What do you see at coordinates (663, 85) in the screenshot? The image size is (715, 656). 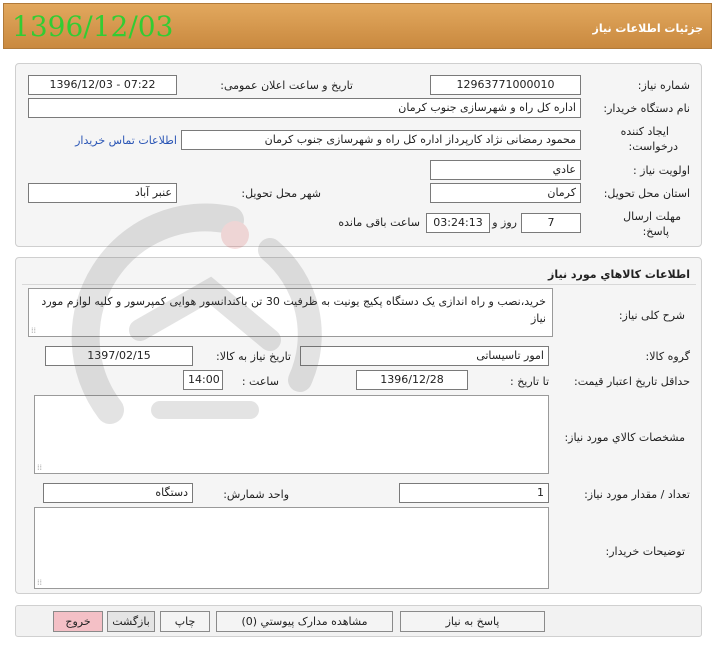 I see `need-number-label: شماره نیاز:` at bounding box center [663, 85].